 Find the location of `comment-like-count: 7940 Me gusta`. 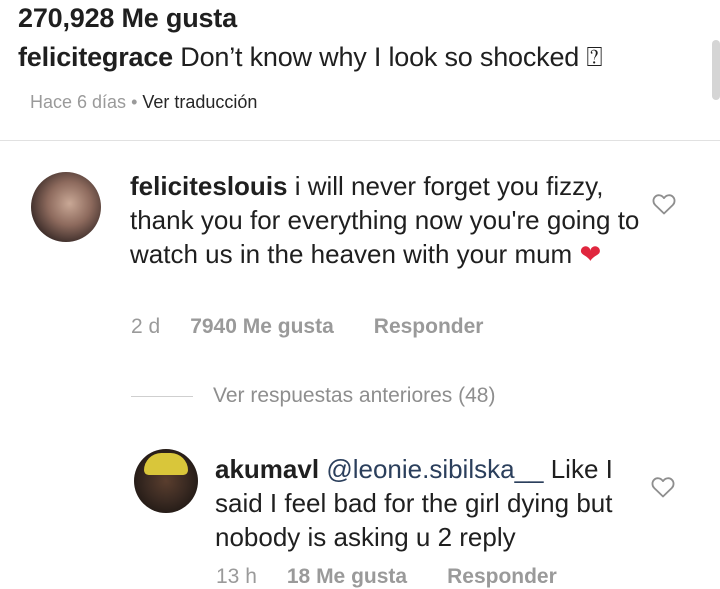

comment-like-count: 7940 Me gusta is located at coordinates (262, 327).